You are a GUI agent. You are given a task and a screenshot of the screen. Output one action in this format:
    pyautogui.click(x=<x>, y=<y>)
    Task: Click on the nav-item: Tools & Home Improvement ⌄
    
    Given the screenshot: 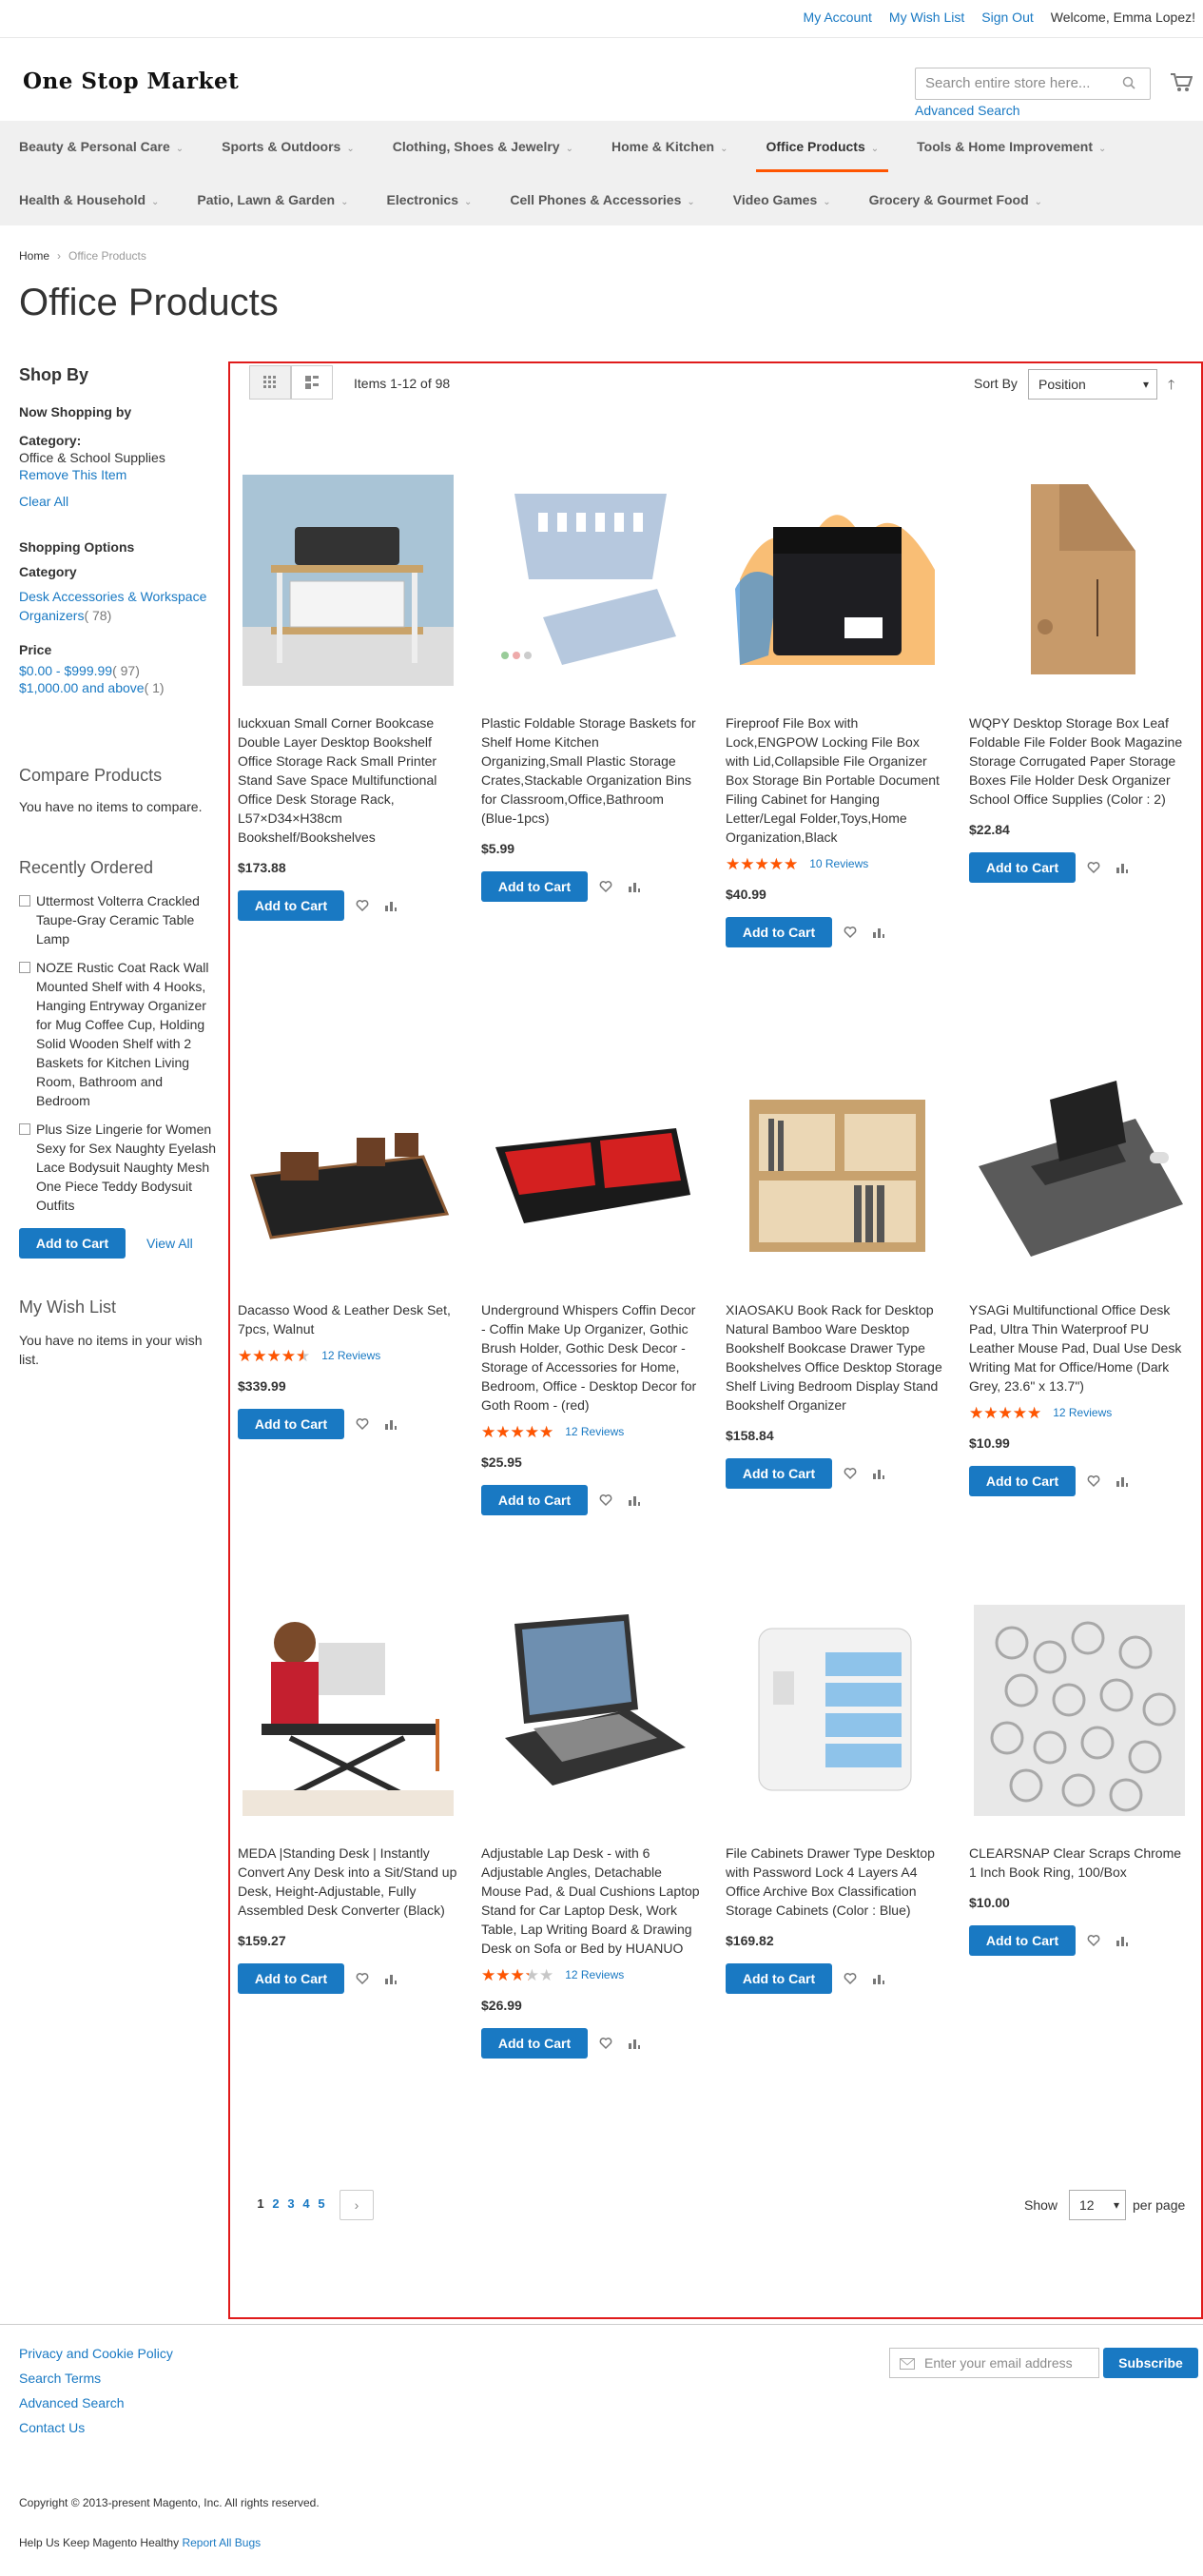 What is the action you would take?
    pyautogui.click(x=1011, y=147)
    